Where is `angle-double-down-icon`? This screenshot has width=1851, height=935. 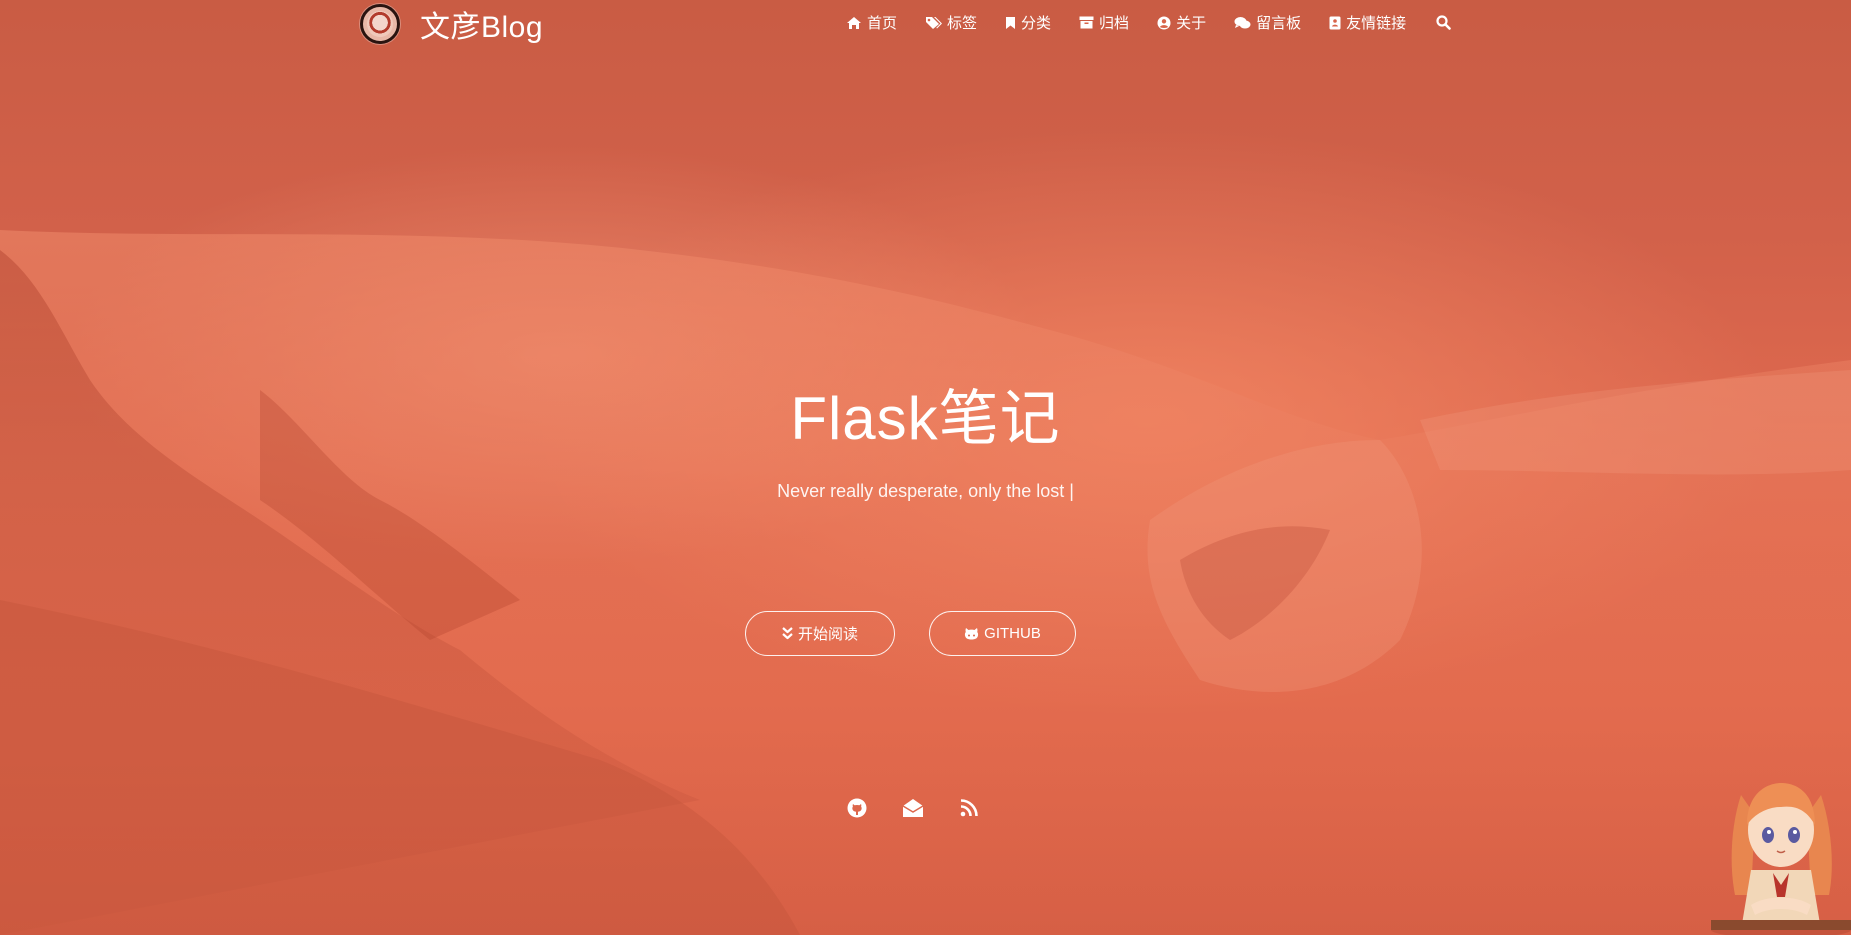 angle-double-down-icon is located at coordinates (787, 633).